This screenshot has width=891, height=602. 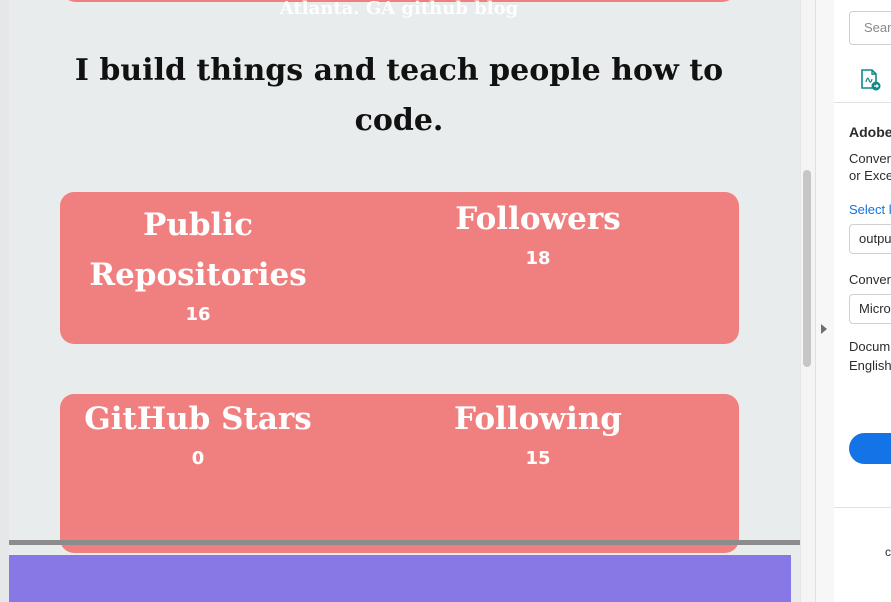 What do you see at coordinates (888, 552) in the screenshot?
I see `panel-footer-text: c` at bounding box center [888, 552].